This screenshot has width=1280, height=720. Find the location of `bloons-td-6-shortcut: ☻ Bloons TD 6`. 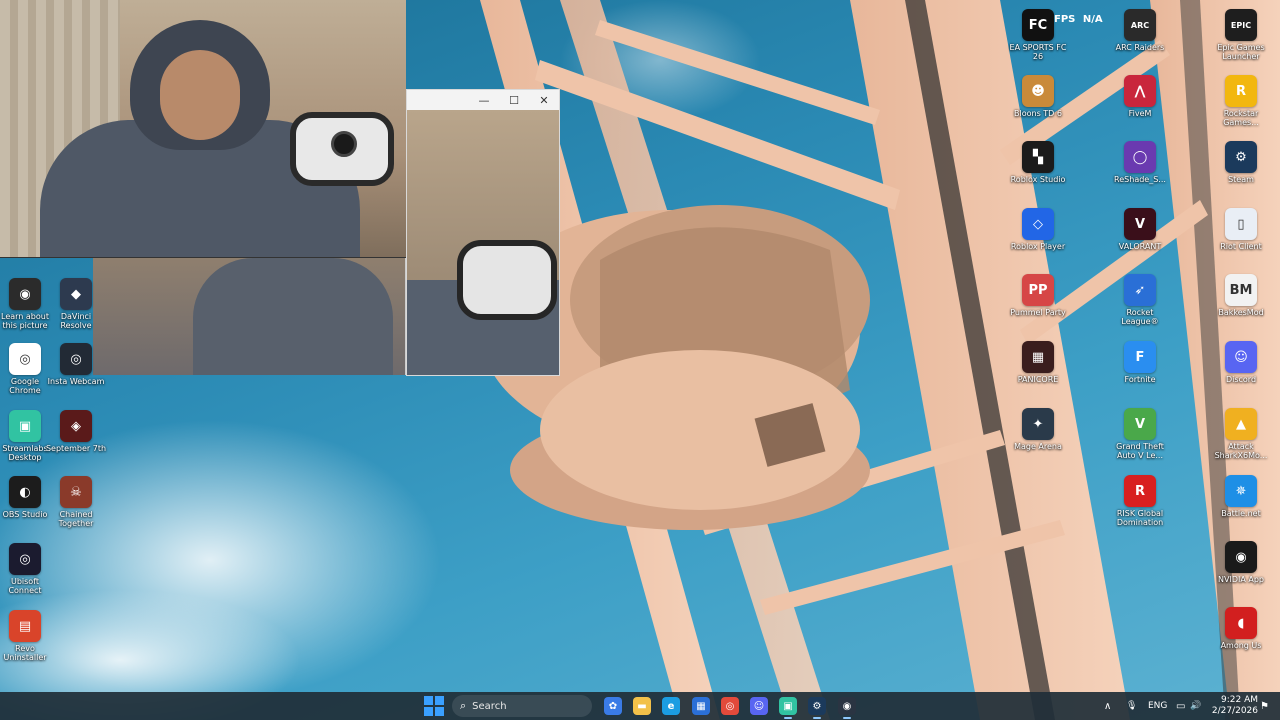

bloons-td-6-shortcut: ☻ Bloons TD 6 is located at coordinates (1038, 96).